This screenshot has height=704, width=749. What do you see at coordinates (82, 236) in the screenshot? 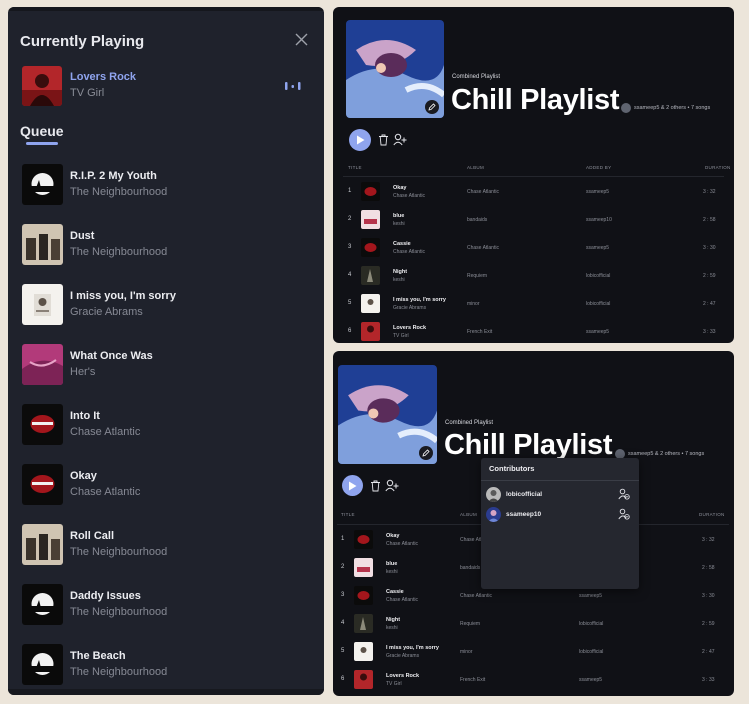
I see `queue-item-title: Dust` at bounding box center [82, 236].